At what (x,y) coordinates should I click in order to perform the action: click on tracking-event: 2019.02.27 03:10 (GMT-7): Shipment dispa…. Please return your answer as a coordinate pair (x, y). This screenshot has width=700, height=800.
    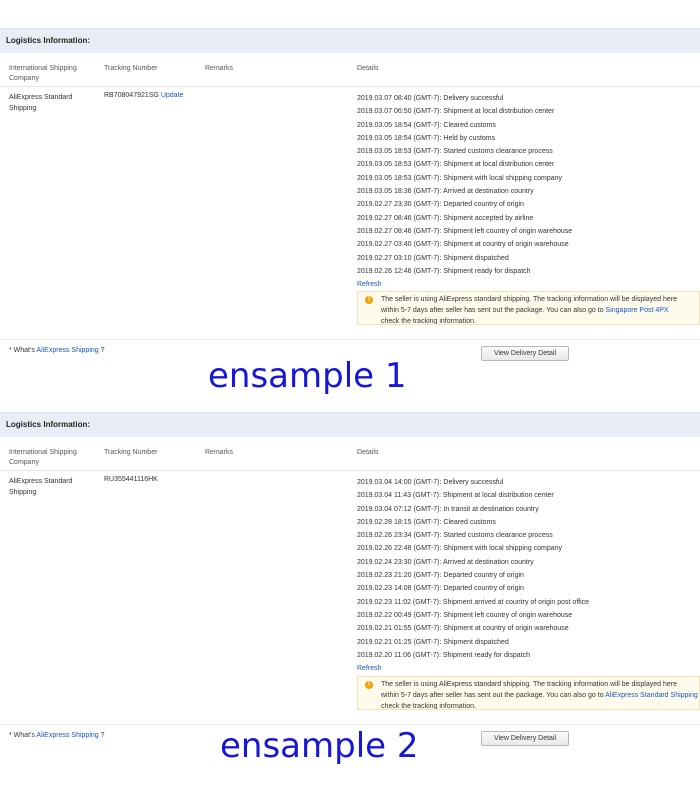
    Looking at the image, I should click on (433, 258).